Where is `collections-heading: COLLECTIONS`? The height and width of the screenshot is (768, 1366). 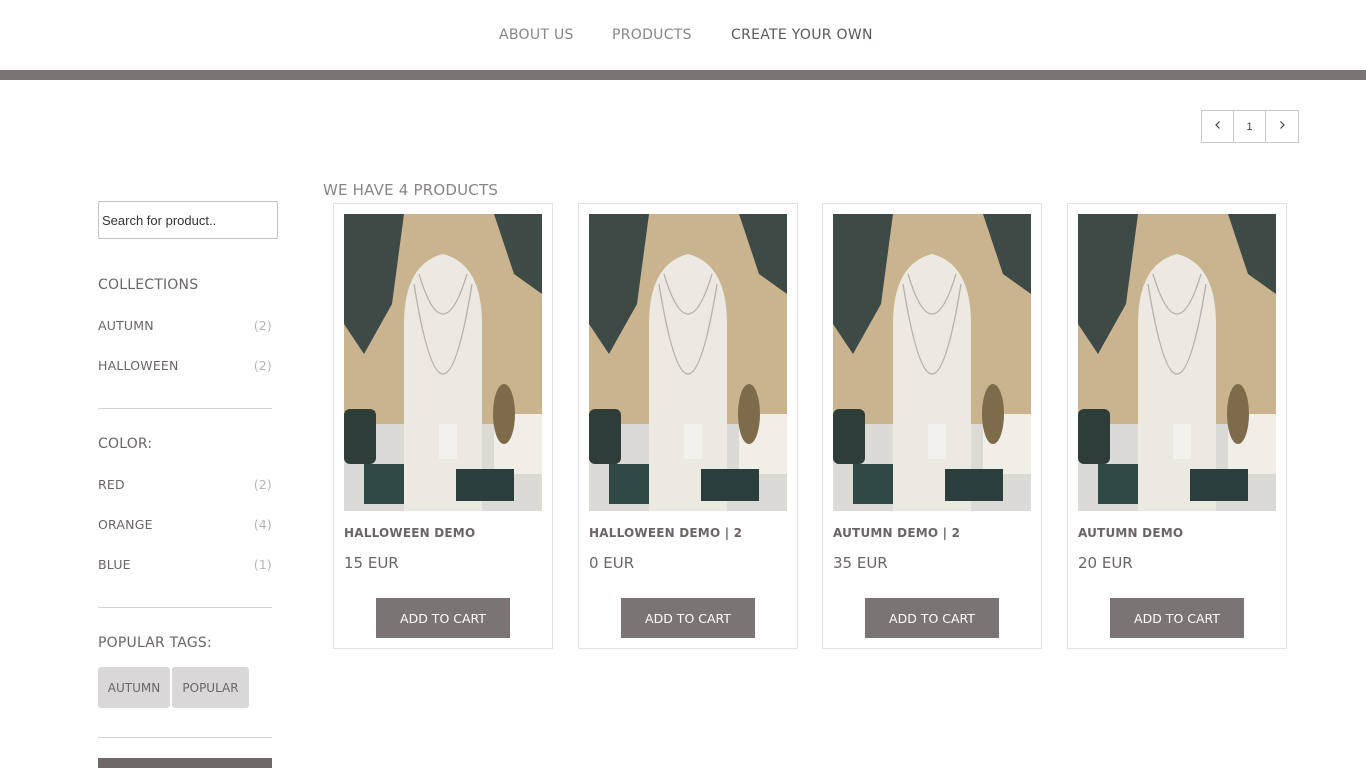
collections-heading: COLLECTIONS is located at coordinates (148, 285).